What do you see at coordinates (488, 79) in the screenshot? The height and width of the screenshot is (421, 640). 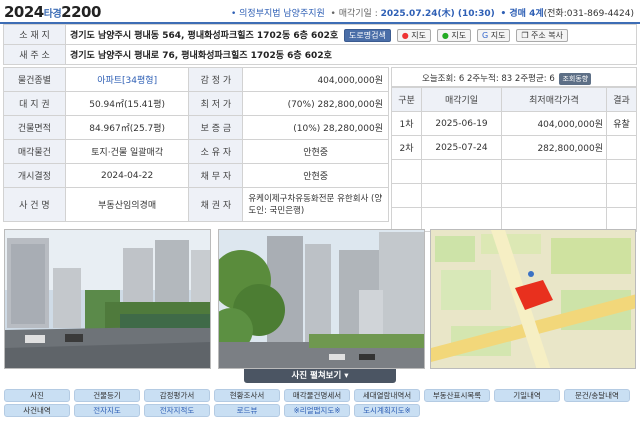 I see `view-counts: 오늘조회: 6 2주누적: 83 2주평균: 6` at bounding box center [488, 79].